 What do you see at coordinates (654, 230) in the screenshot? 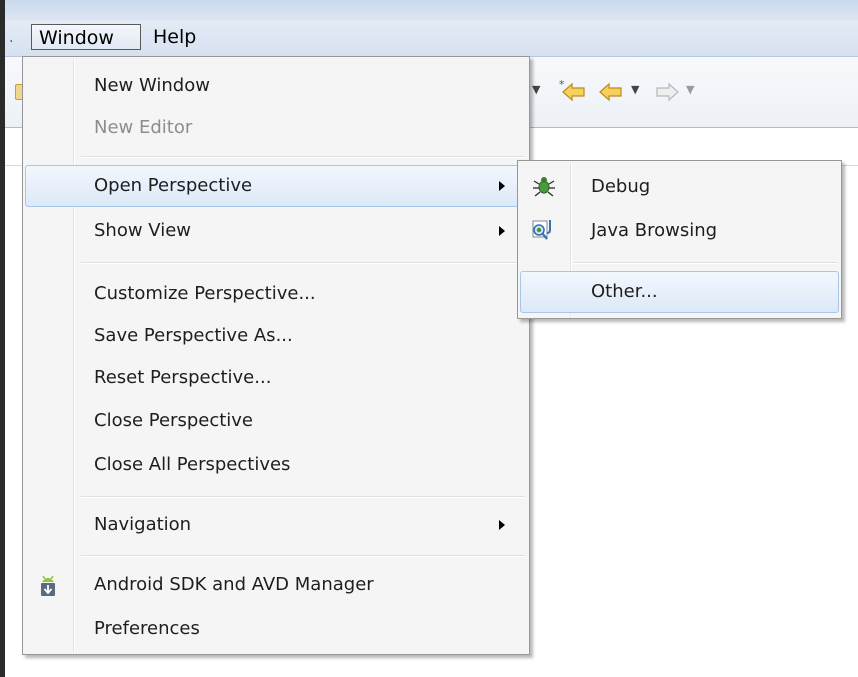
I see `submenu-item-label: Java Browsing` at bounding box center [654, 230].